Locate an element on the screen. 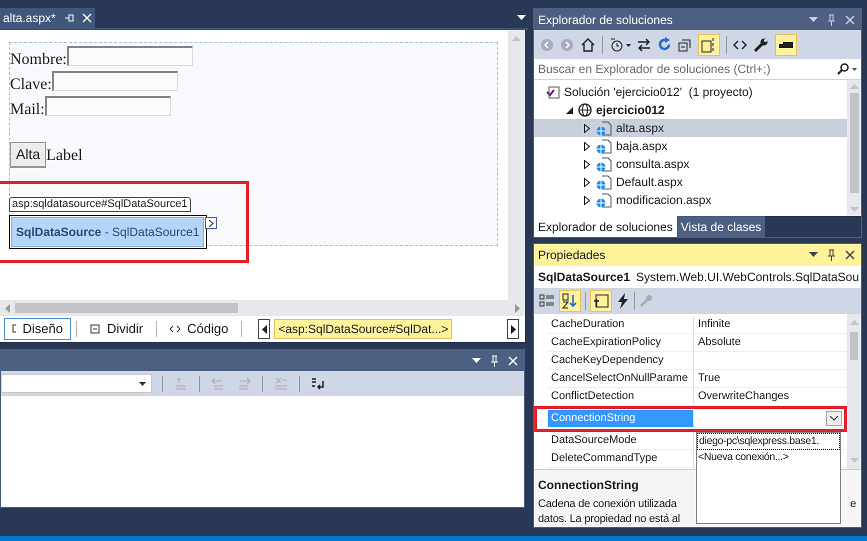  description-text: datos. La propiedad no está al is located at coordinates (609, 520).